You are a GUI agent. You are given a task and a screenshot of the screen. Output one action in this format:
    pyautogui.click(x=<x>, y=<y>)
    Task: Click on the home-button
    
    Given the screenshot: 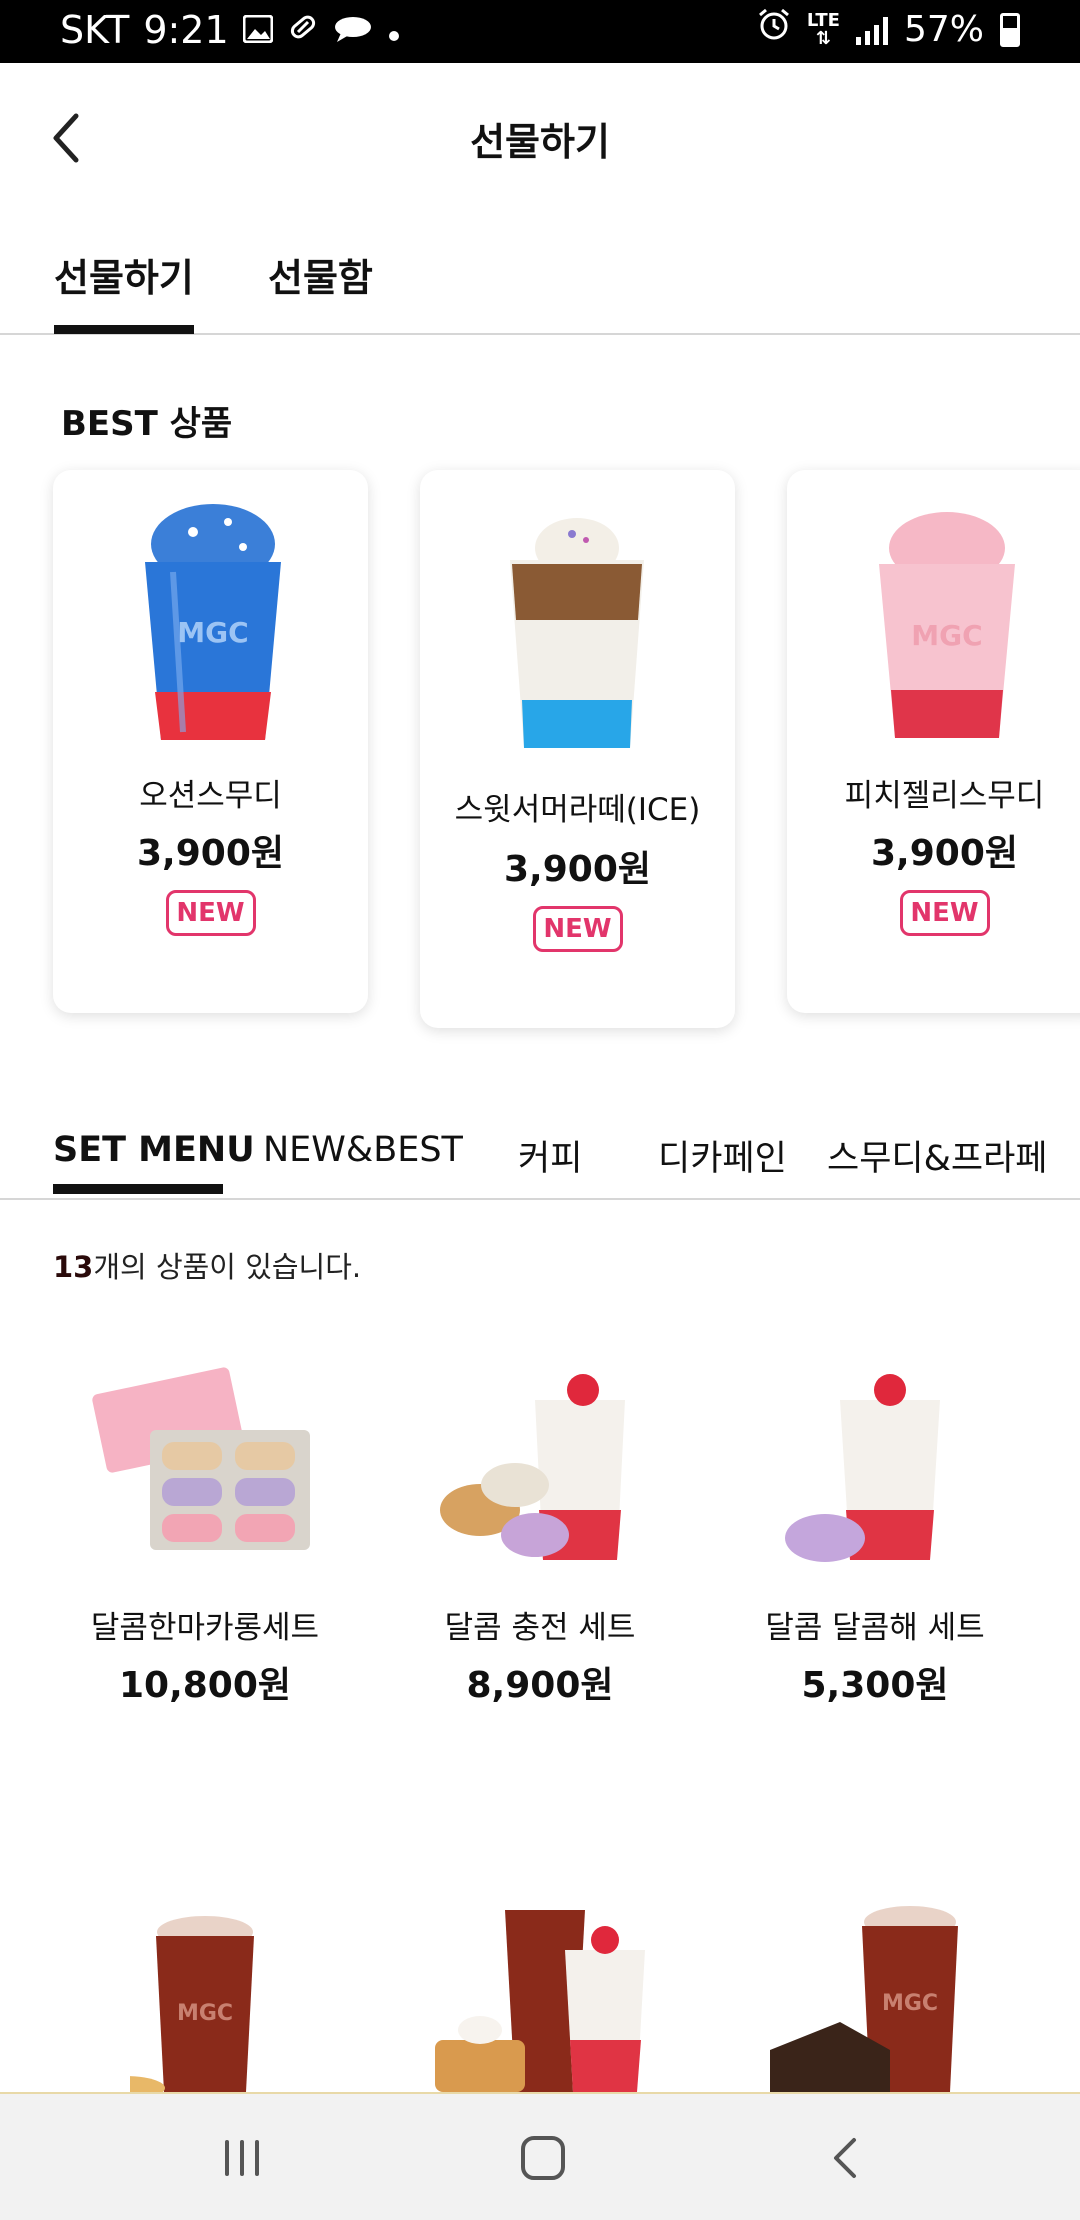 What is the action you would take?
    pyautogui.click(x=543, y=2158)
    